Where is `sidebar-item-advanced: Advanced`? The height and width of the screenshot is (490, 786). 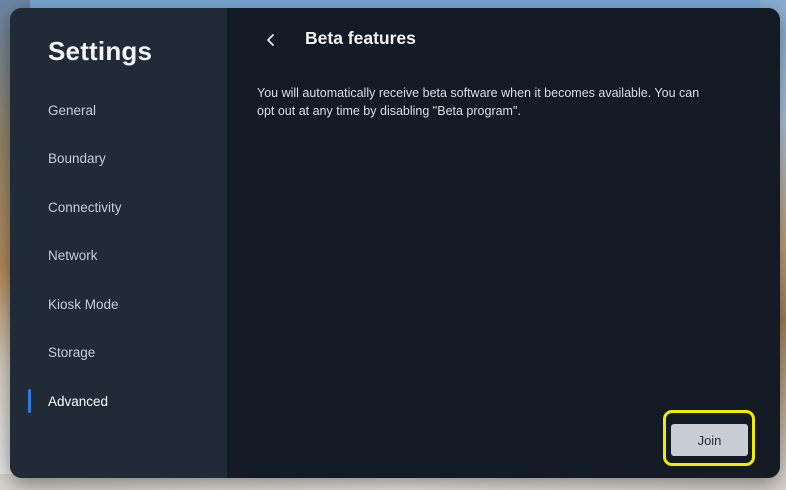 sidebar-item-advanced: Advanced is located at coordinates (119, 401).